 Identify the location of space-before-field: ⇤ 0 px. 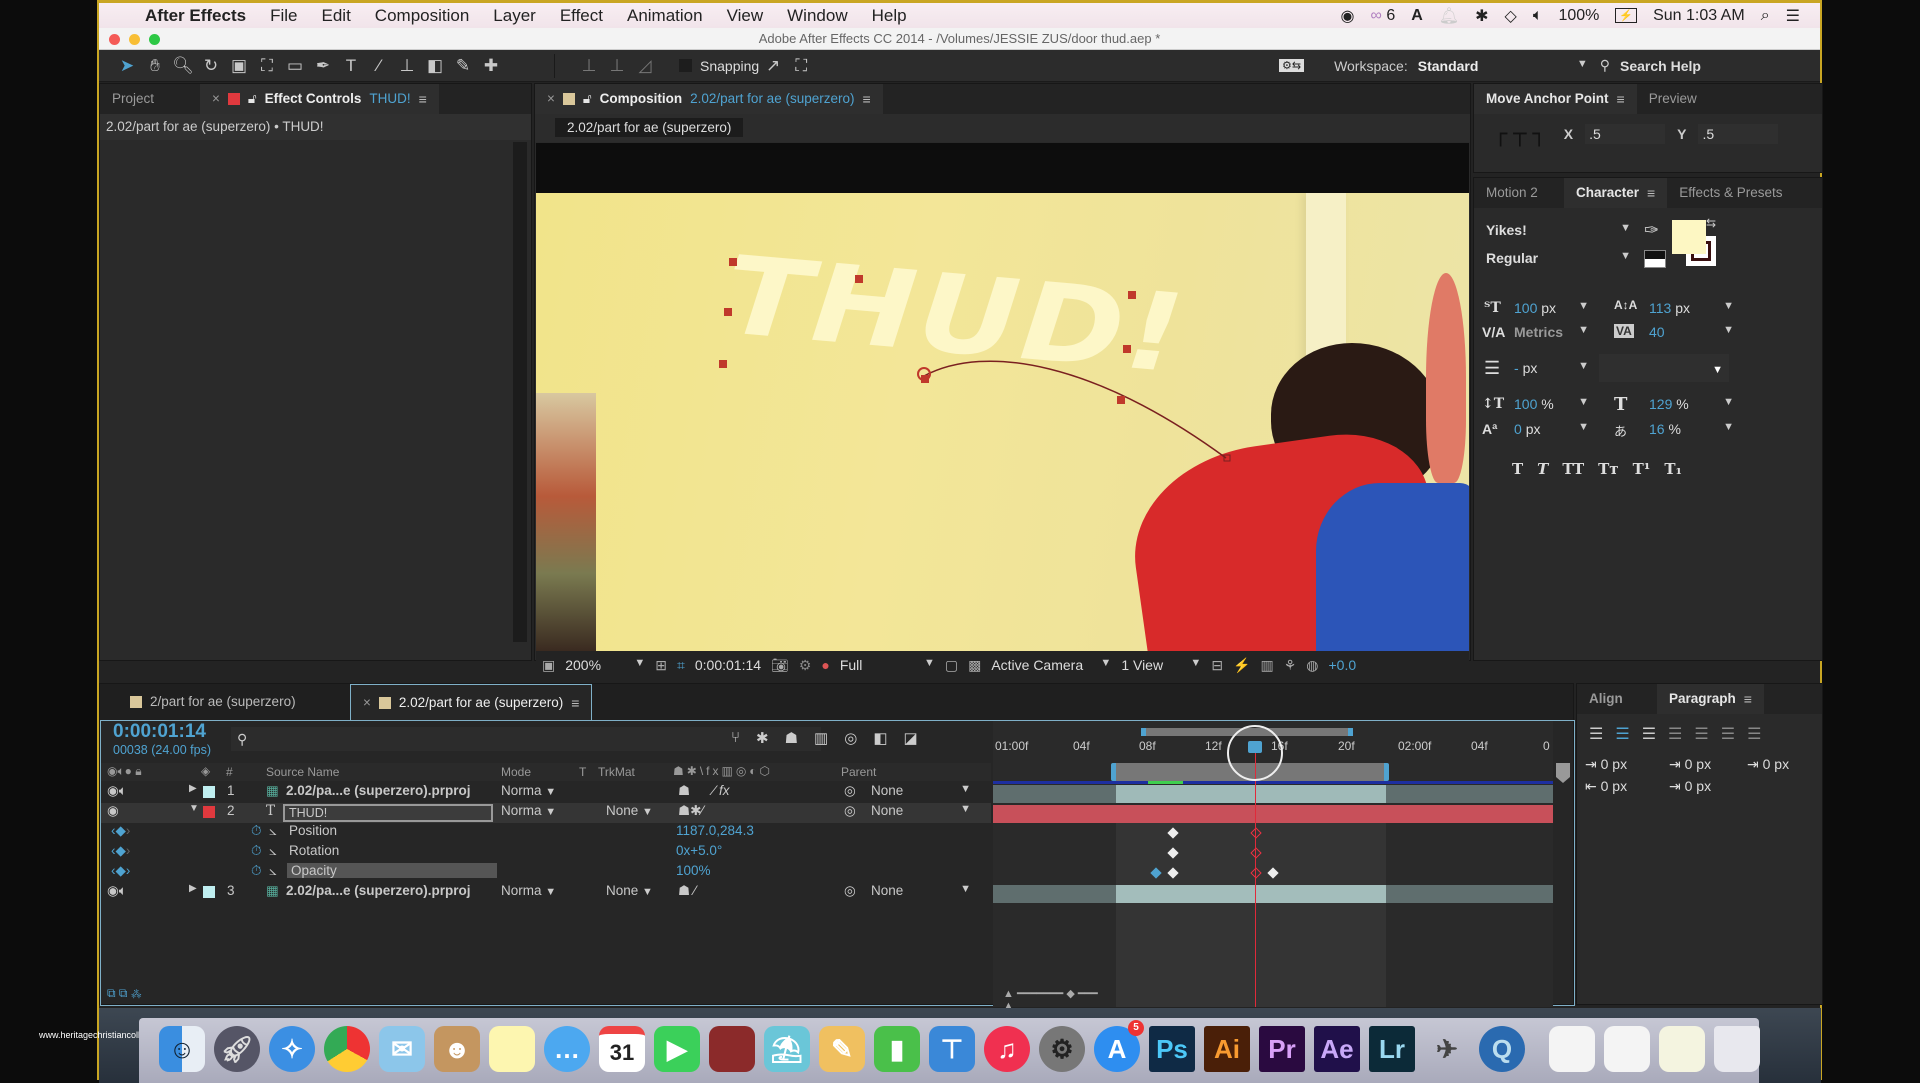
(1606, 786).